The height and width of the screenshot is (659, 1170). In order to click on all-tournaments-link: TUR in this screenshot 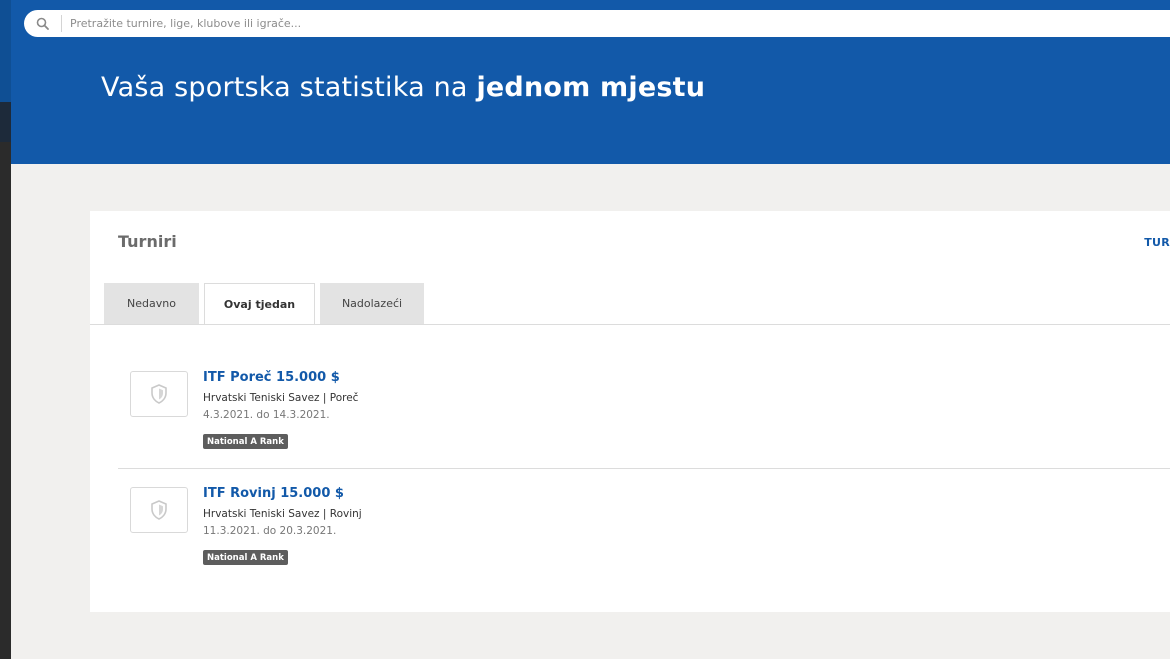, I will do `click(1157, 242)`.